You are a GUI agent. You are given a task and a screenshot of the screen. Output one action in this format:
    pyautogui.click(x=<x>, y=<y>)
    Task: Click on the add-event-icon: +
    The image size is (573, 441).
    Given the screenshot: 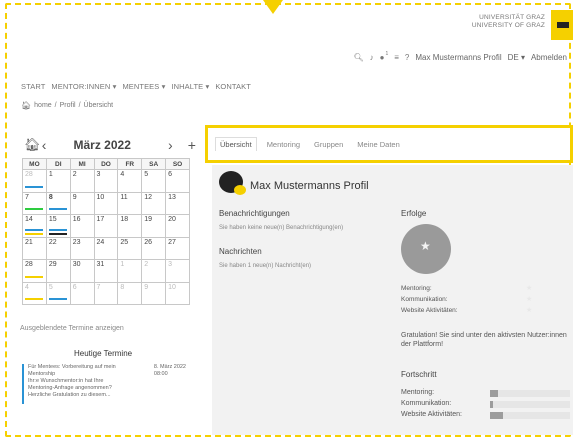 What is the action you would take?
    pyautogui.click(x=192, y=145)
    